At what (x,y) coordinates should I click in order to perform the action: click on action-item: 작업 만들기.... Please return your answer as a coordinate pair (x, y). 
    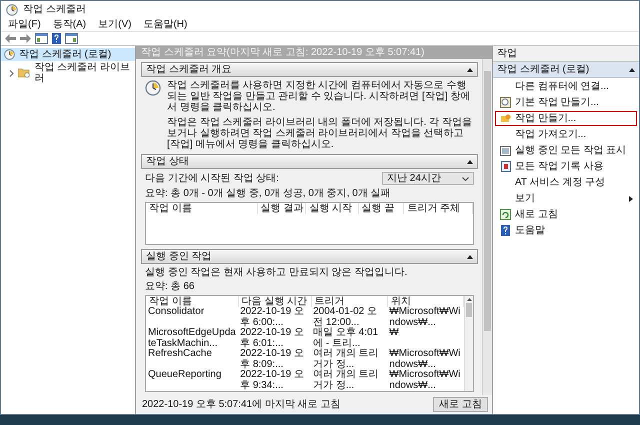
    Looking at the image, I should click on (566, 118).